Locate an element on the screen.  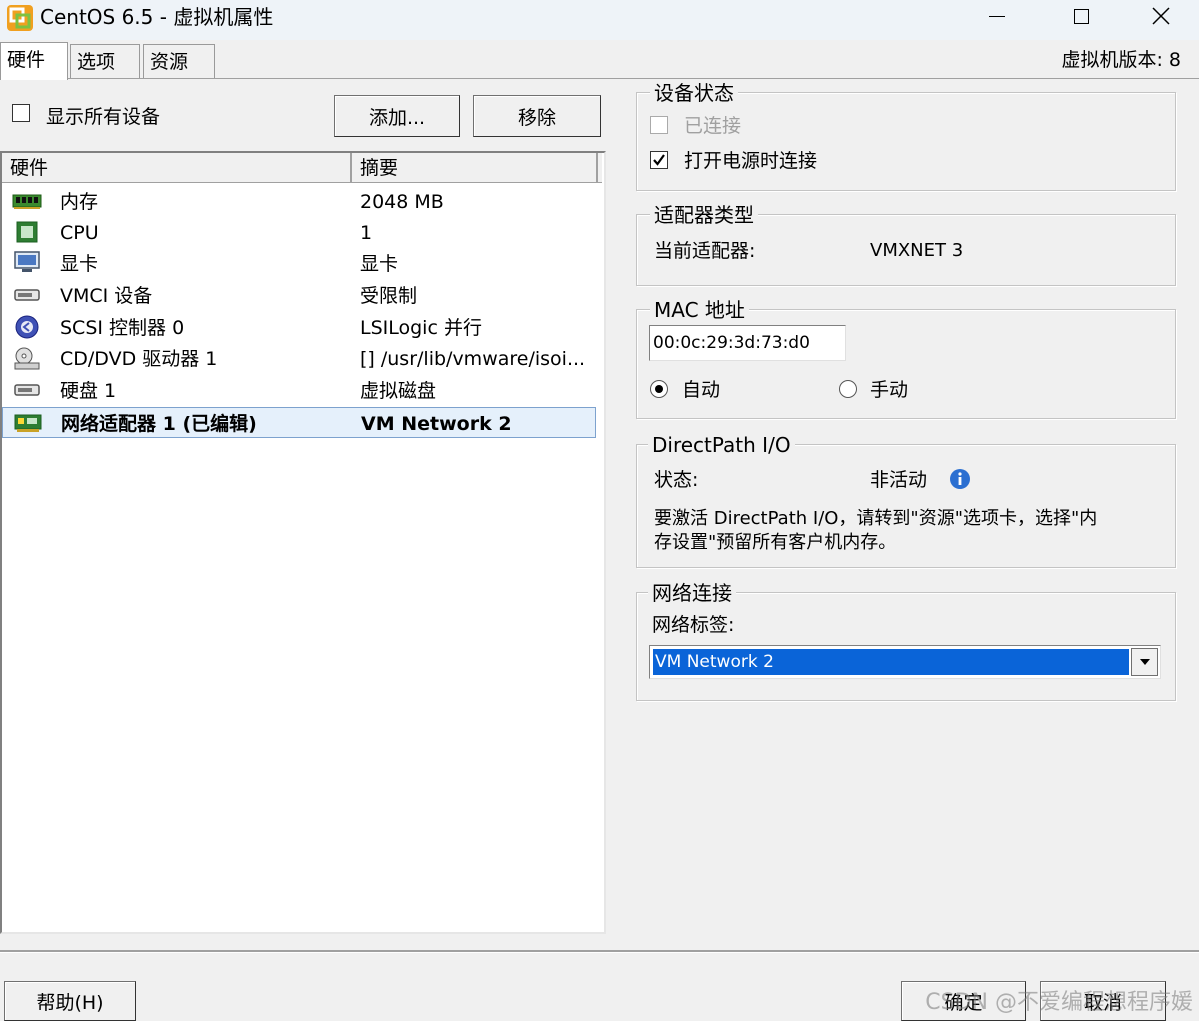
adapter-type-legend: 适配器类型 is located at coordinates (704, 215).